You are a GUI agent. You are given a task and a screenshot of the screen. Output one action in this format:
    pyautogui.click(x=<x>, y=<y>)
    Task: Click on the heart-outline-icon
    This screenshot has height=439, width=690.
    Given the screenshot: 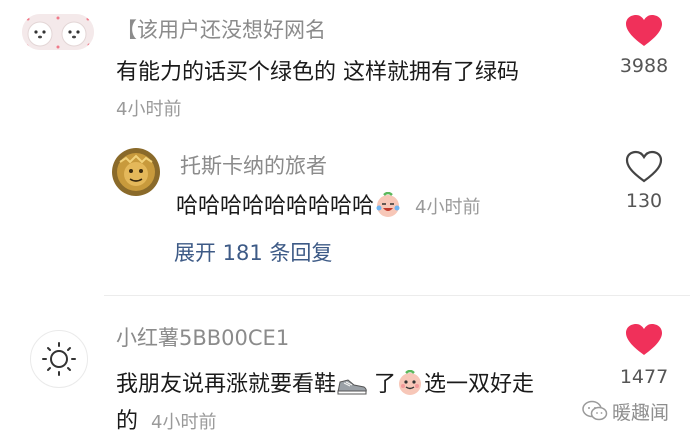 What is the action you would take?
    pyautogui.click(x=644, y=166)
    